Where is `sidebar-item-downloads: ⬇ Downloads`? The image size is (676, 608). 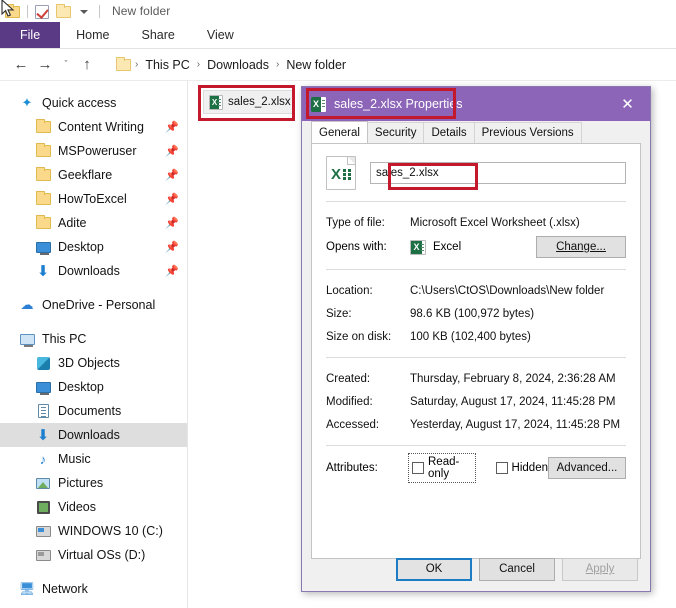 sidebar-item-downloads: ⬇ Downloads is located at coordinates (93, 435).